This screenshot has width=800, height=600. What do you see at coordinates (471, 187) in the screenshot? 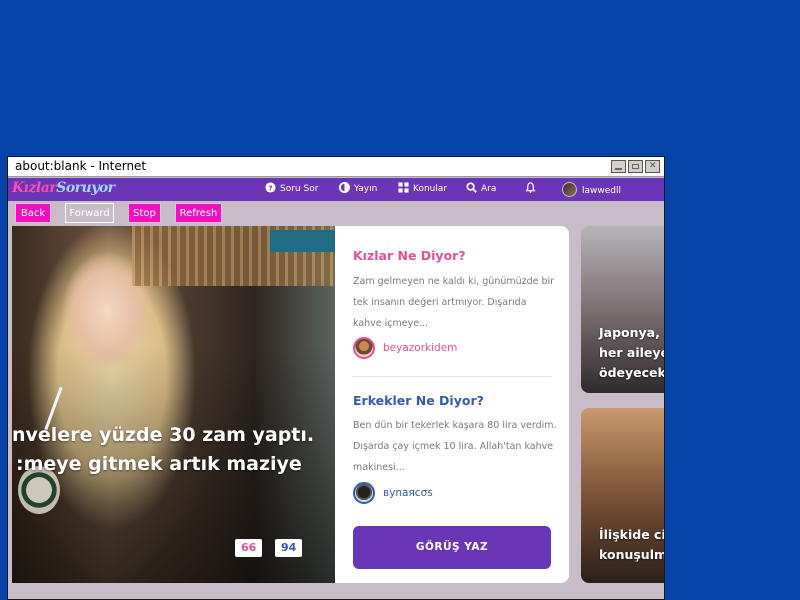
I see `search-icon` at bounding box center [471, 187].